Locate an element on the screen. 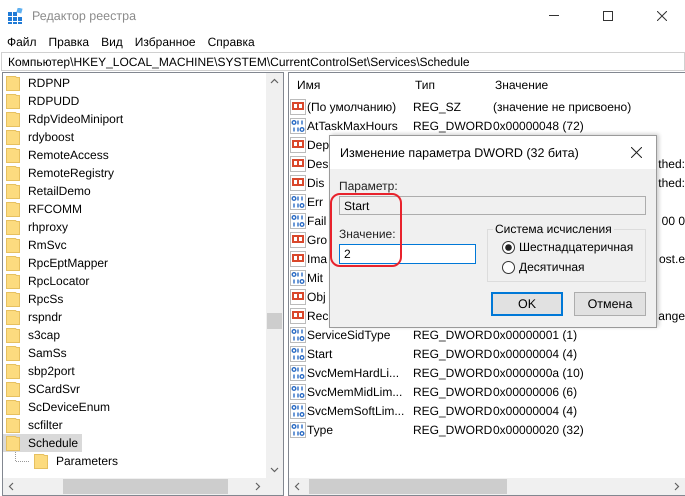 The width and height of the screenshot is (685, 496). value-name: Fail is located at coordinates (316, 221).